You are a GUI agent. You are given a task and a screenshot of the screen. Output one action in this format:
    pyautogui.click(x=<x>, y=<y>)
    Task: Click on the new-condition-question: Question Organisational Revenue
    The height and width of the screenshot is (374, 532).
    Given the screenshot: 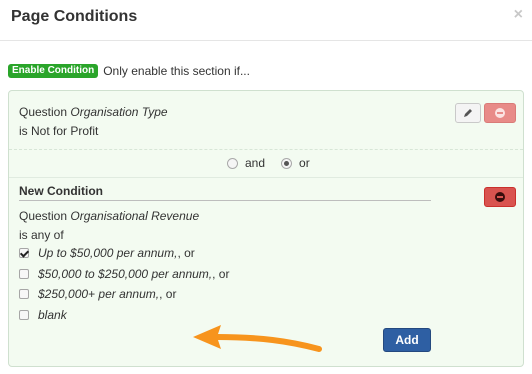 What is the action you would take?
    pyautogui.click(x=109, y=216)
    